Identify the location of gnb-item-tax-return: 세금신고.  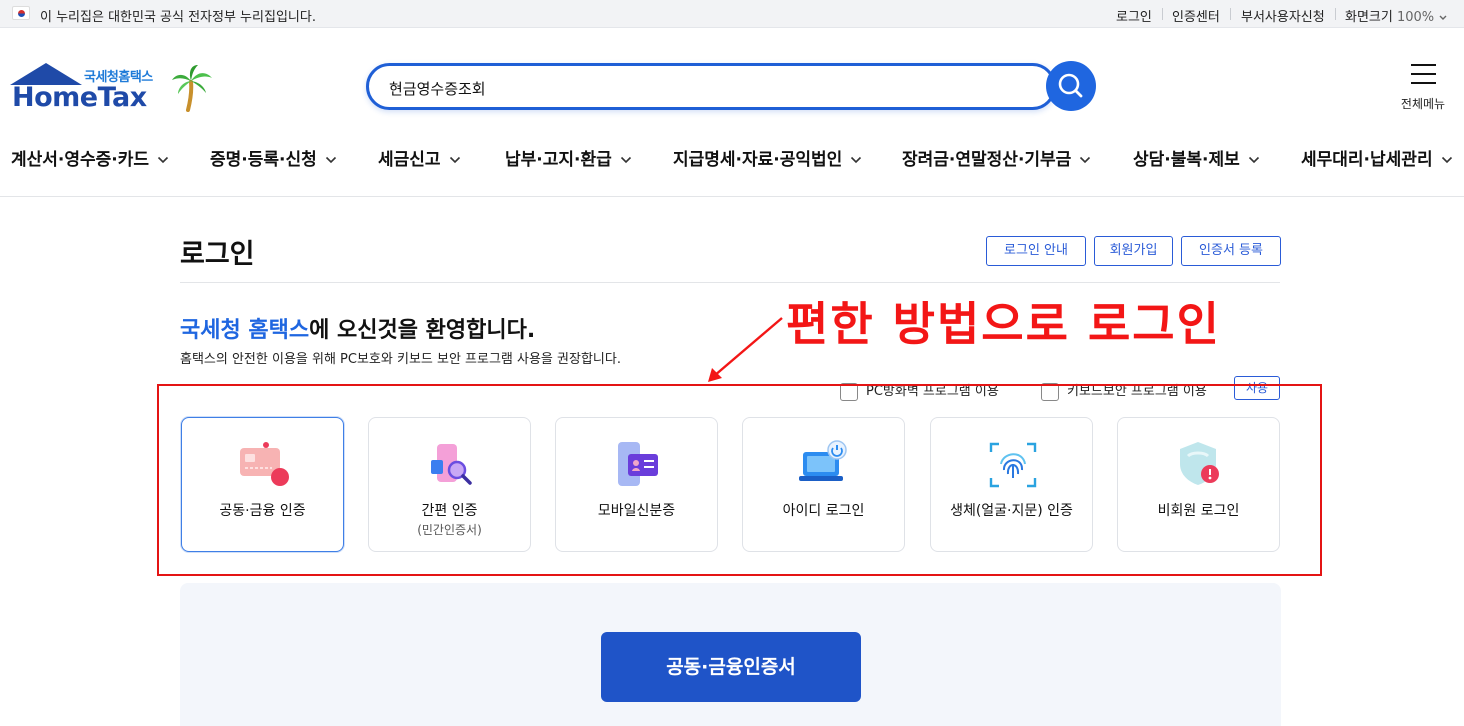
(419, 157).